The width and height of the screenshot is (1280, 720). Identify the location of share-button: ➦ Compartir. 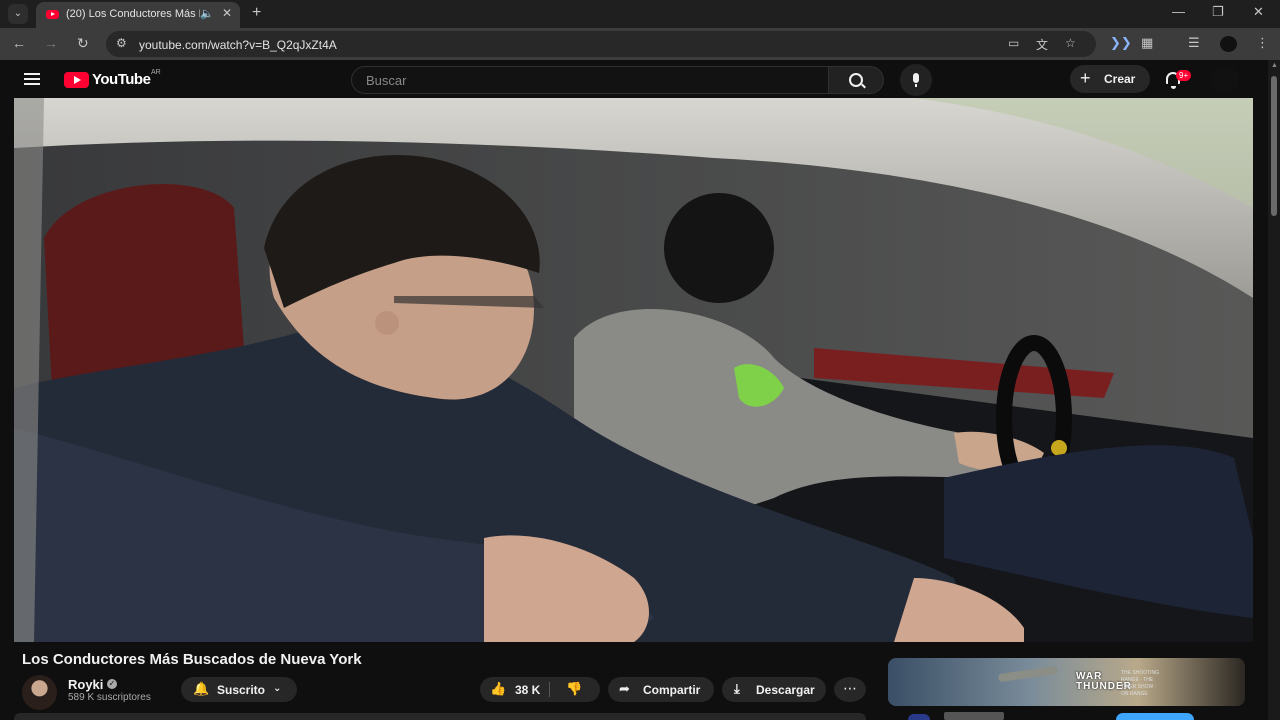
(661, 689).